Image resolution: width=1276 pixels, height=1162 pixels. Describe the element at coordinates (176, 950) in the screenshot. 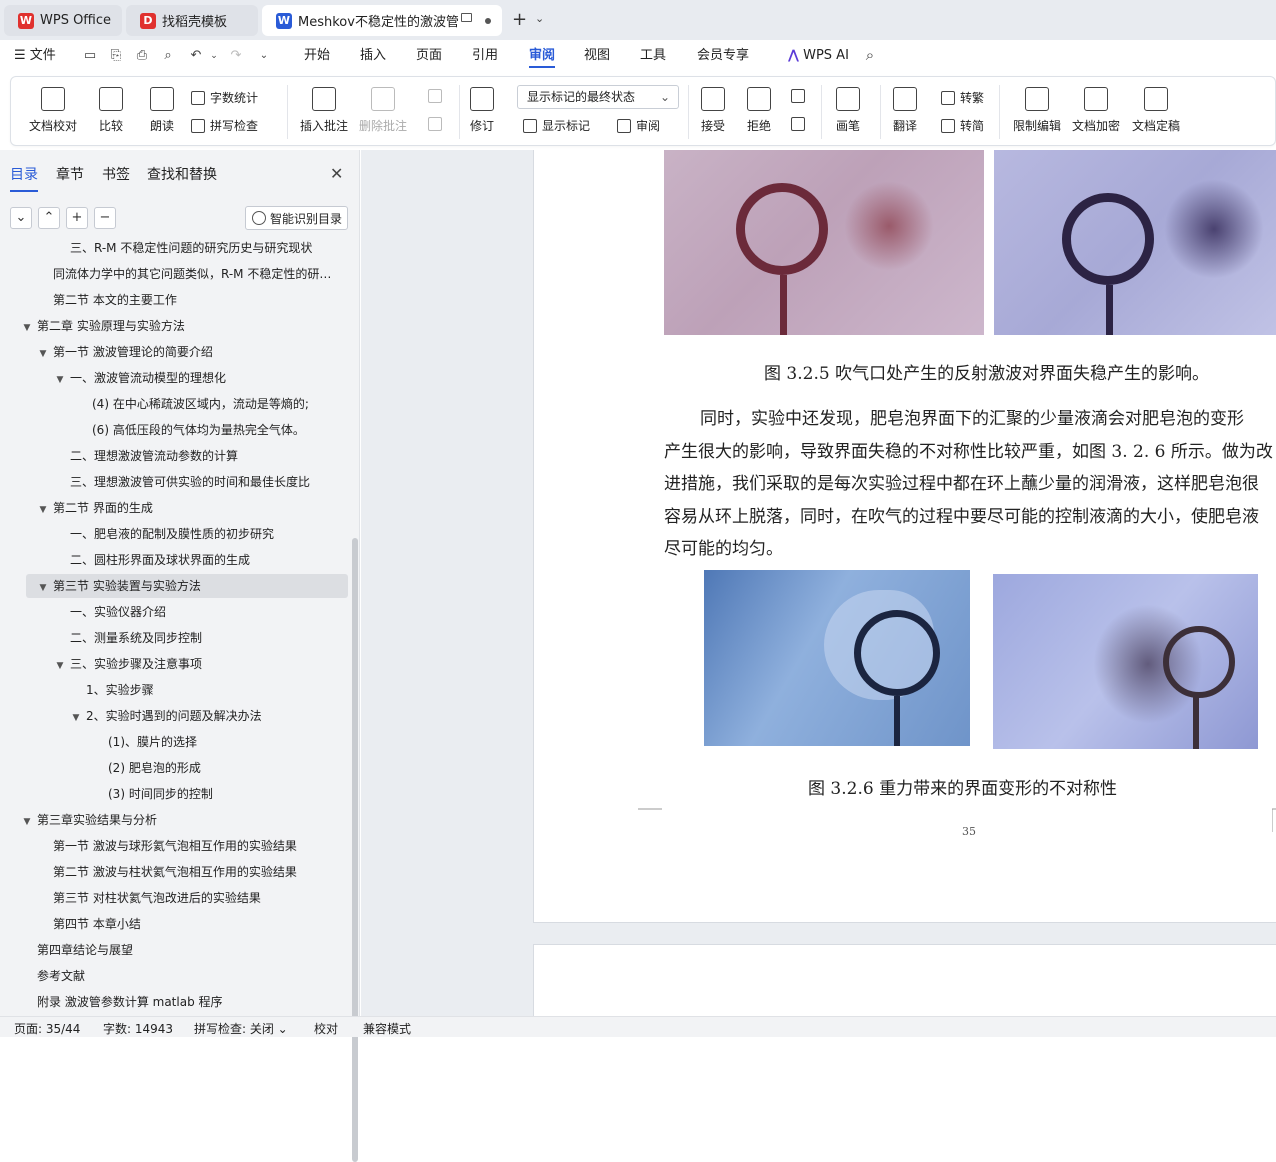

I see `toc-item: 第四章结论与展望` at that location.